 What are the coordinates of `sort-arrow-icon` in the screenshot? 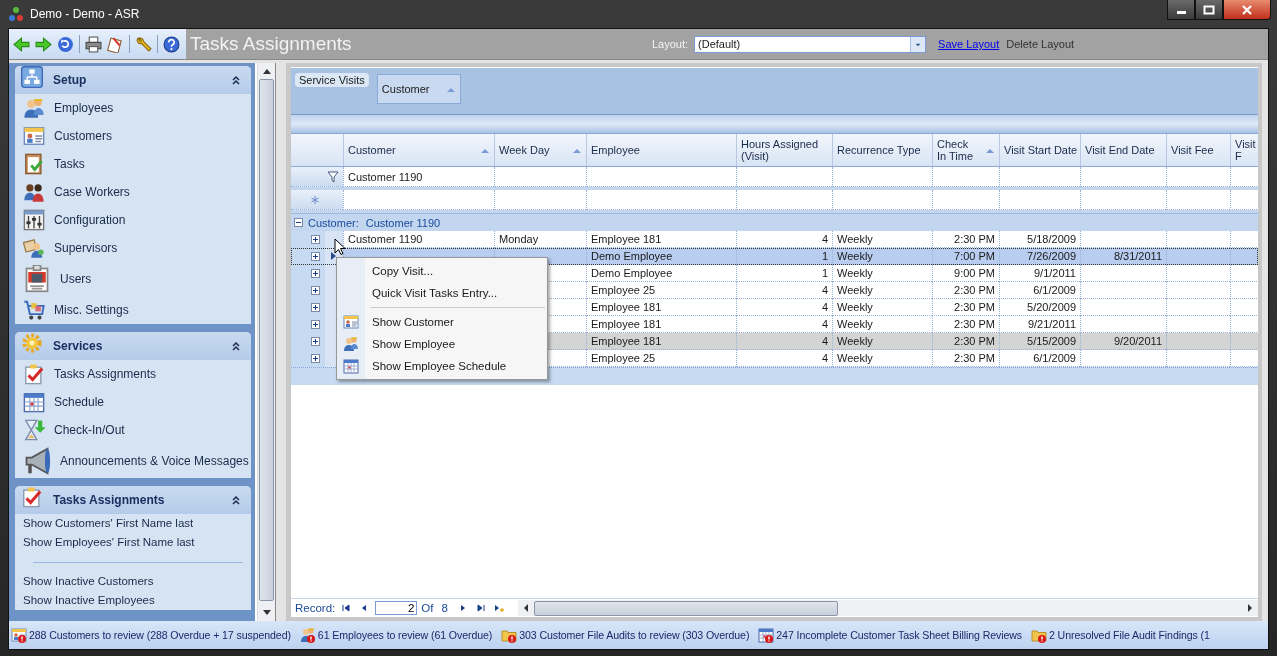 It's located at (577, 150).